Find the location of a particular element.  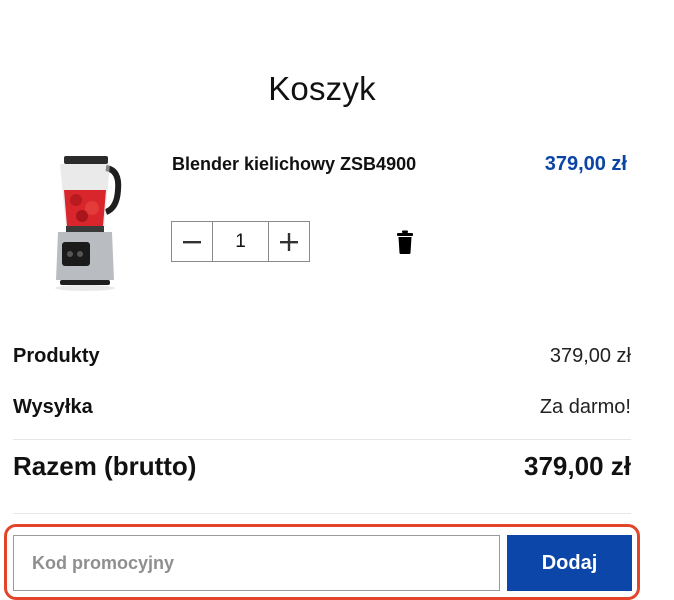

increase-quantity-button is located at coordinates (288, 241).